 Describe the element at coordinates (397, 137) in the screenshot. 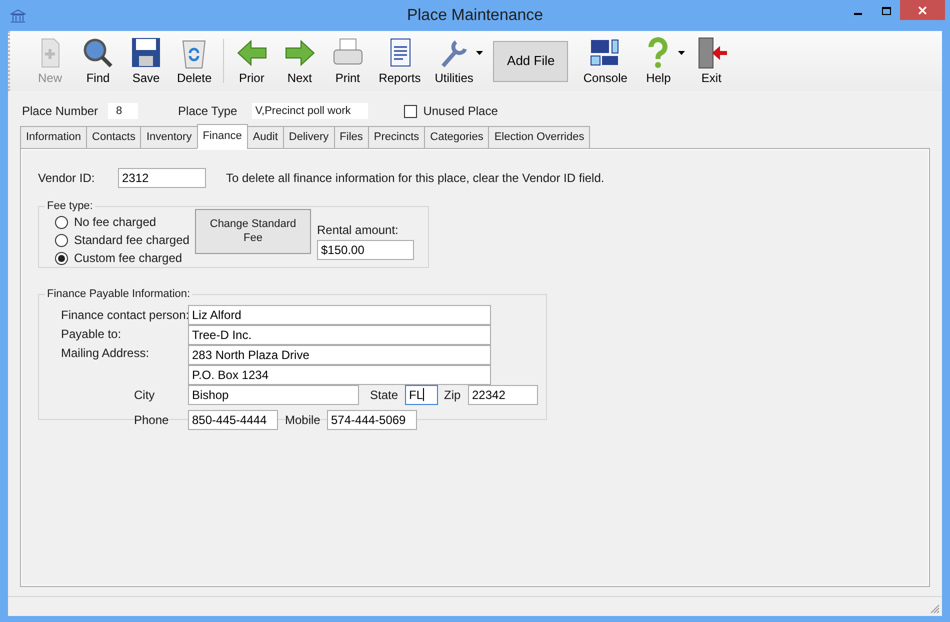

I see `tab: Precincts` at that location.